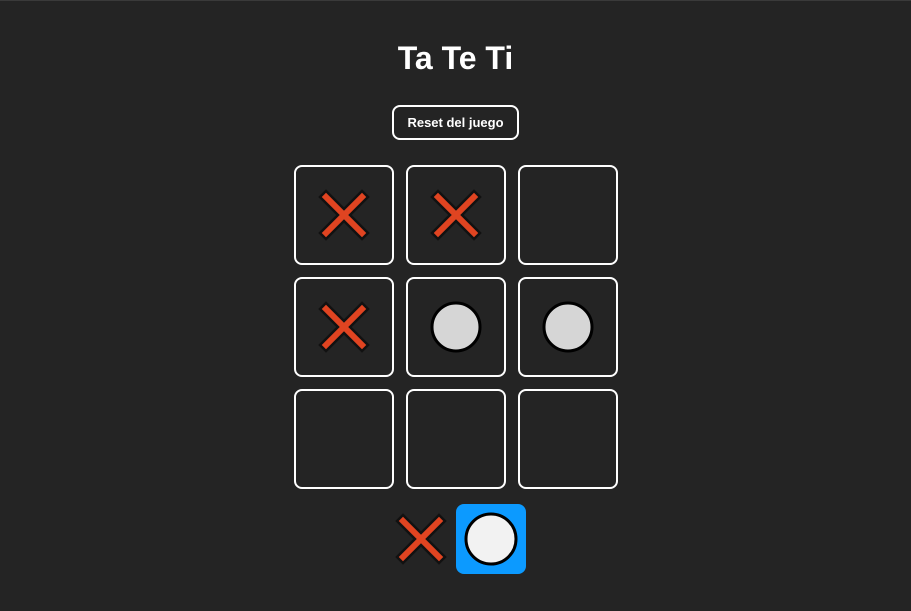 The width and height of the screenshot is (911, 611). Describe the element at coordinates (455, 58) in the screenshot. I see `page-title: Ta Te Ti` at that location.